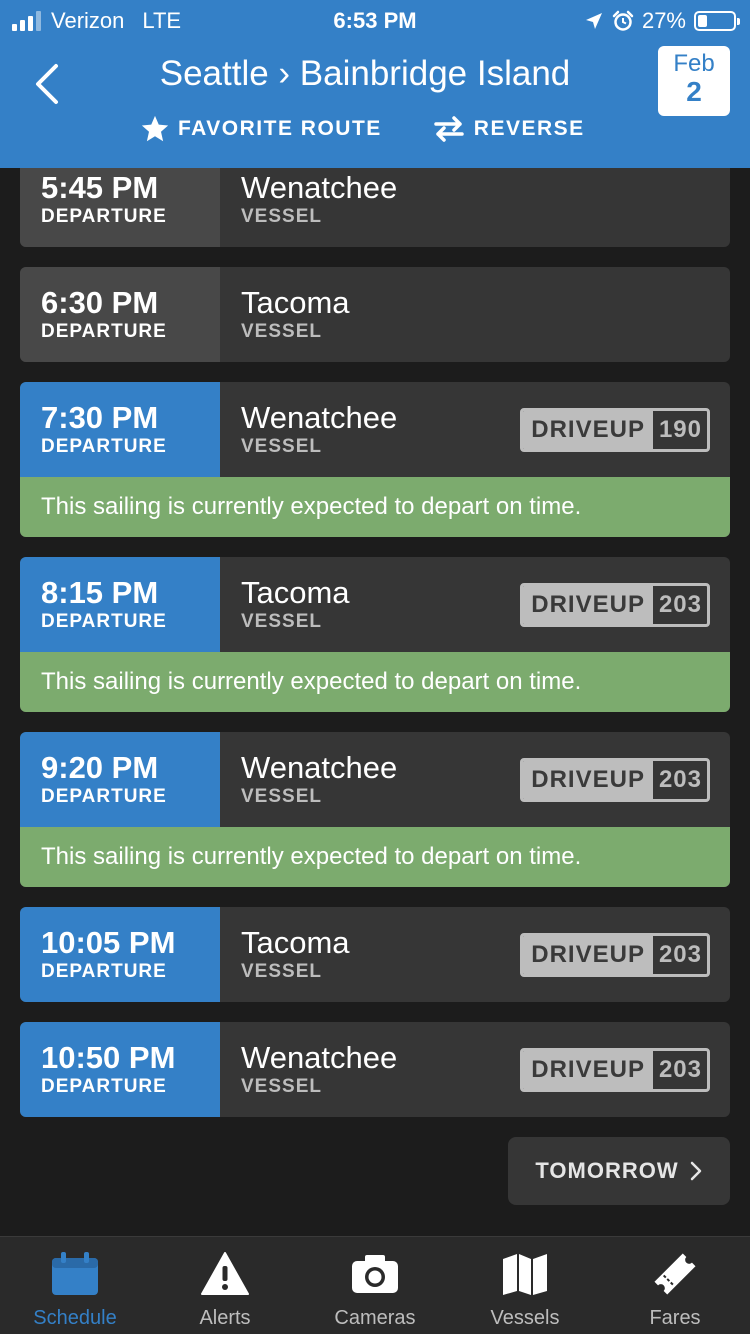  Describe the element at coordinates (365, 73) in the screenshot. I see `route-title: Seattle › Bainbridge Island` at that location.